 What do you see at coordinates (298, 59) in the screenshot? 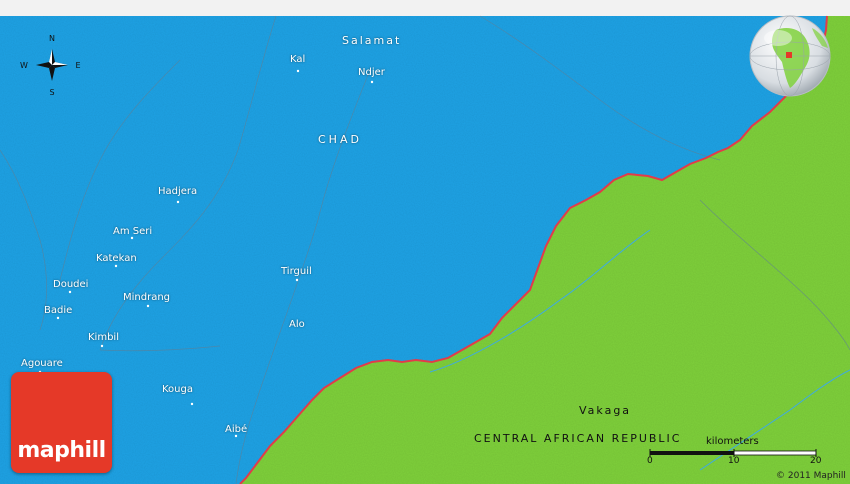
I see `label-kal: Kal` at bounding box center [298, 59].